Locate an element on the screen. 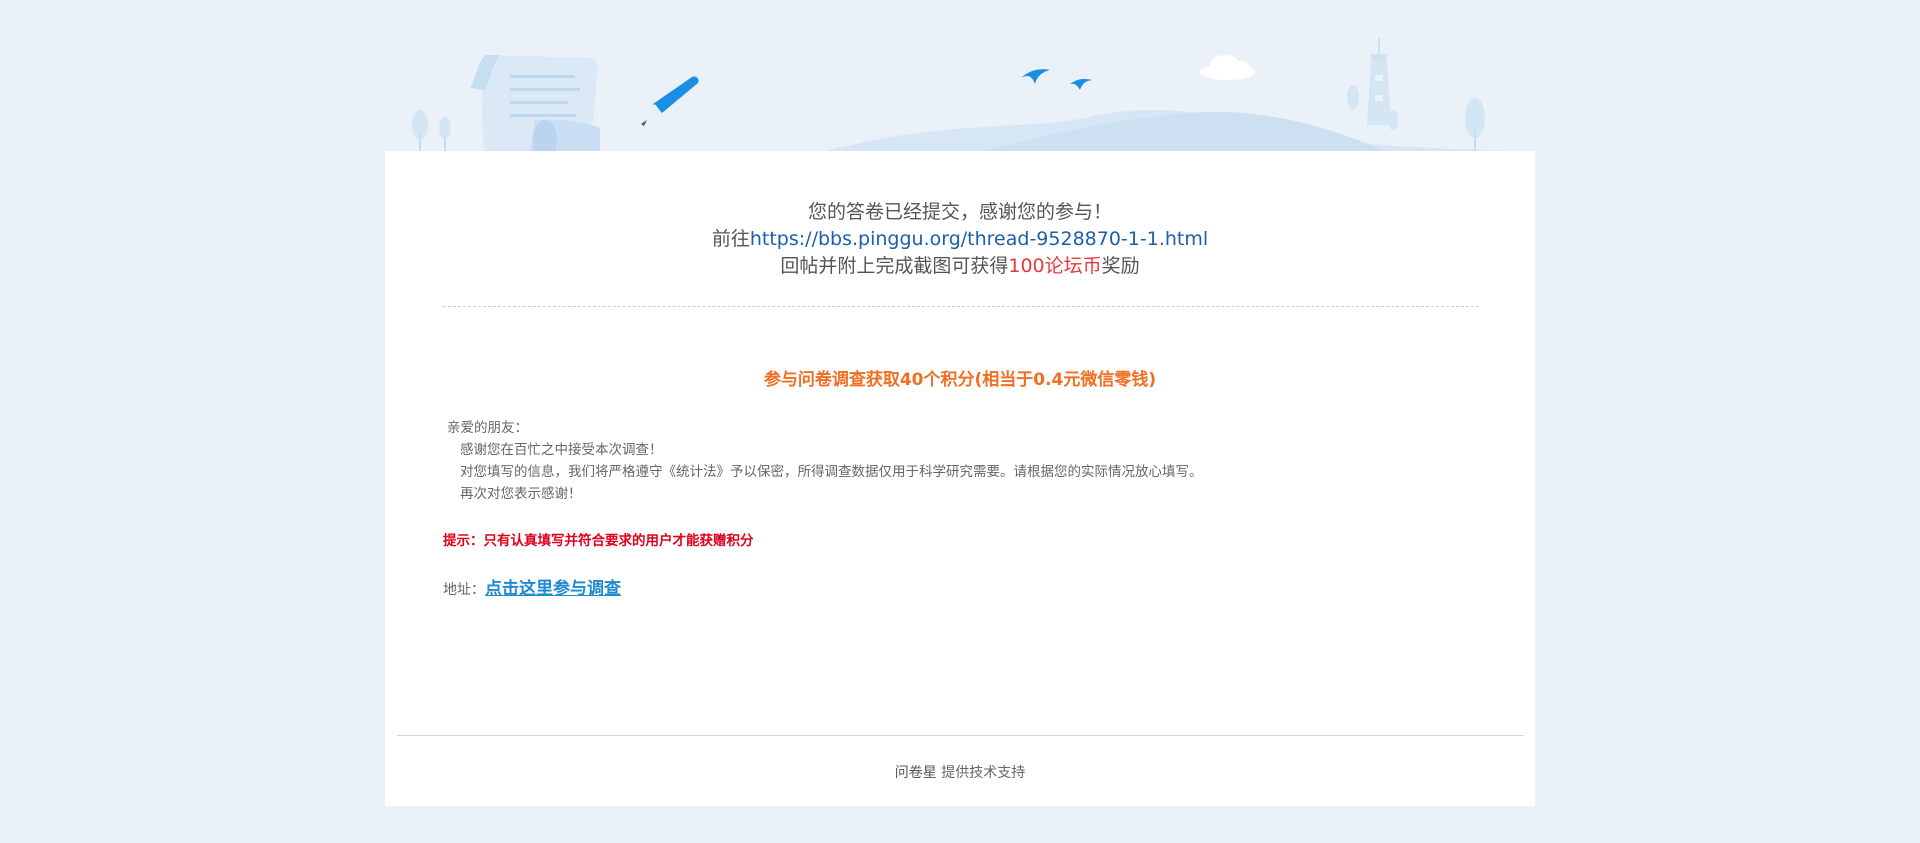  survey-title: 参与问卷调查获取40个积分(相当于0.4元微信零钱) is located at coordinates (960, 380).